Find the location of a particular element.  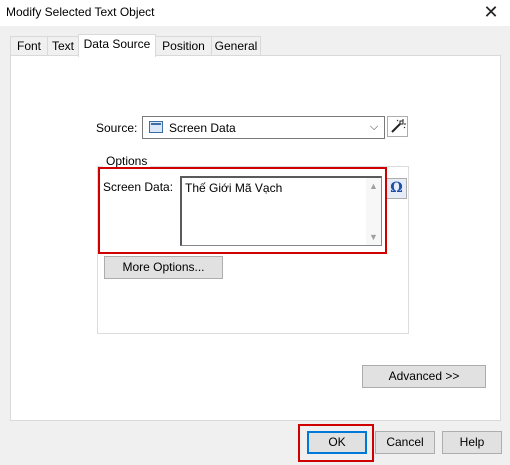

data-source-wizard-button is located at coordinates (397, 126).